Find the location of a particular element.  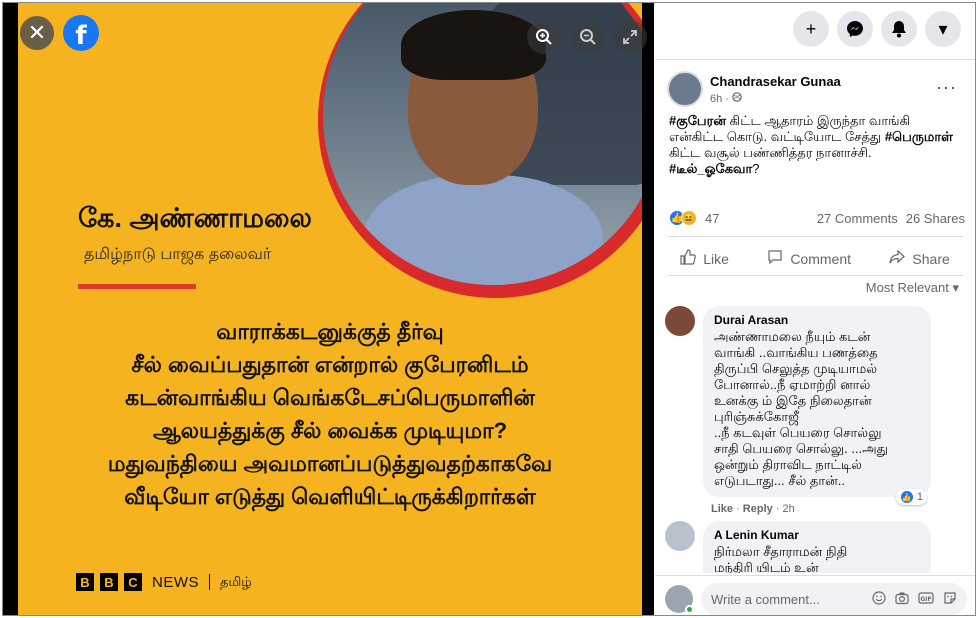

hashtag-link: #டீல்_ஓகேவா is located at coordinates (710, 168).